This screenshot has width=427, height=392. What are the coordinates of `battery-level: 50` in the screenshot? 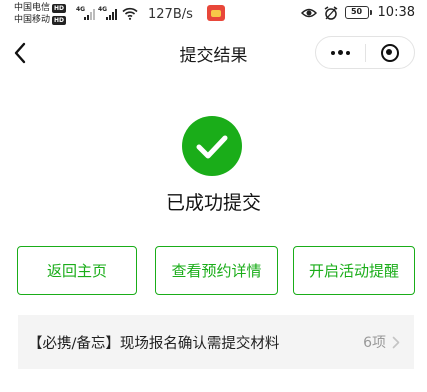 It's located at (356, 12).